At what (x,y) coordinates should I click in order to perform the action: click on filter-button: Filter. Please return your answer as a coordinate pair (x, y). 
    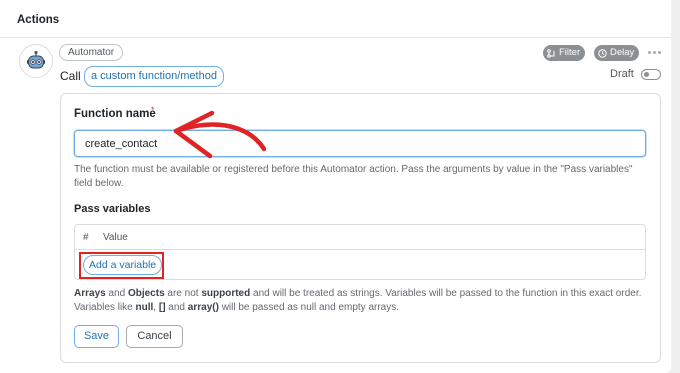
    Looking at the image, I should click on (564, 53).